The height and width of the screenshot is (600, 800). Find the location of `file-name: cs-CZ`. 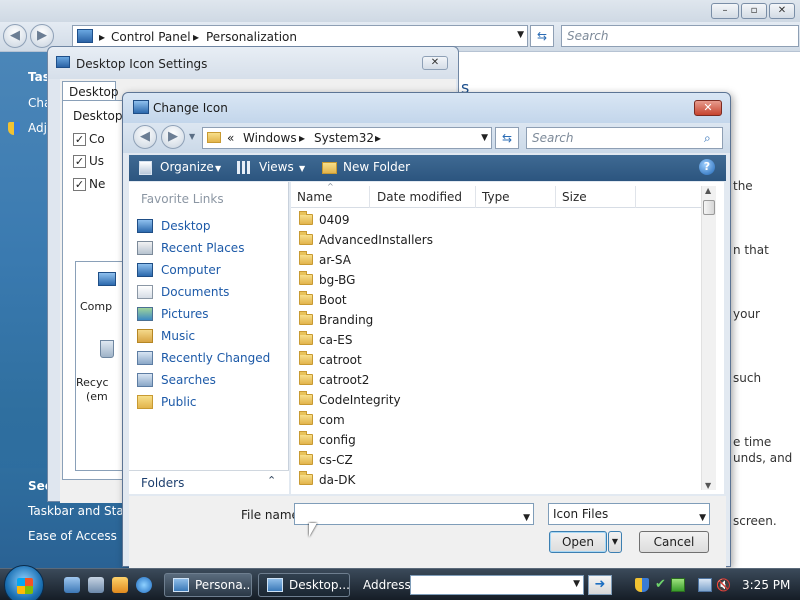

file-name: cs-CZ is located at coordinates (336, 460).